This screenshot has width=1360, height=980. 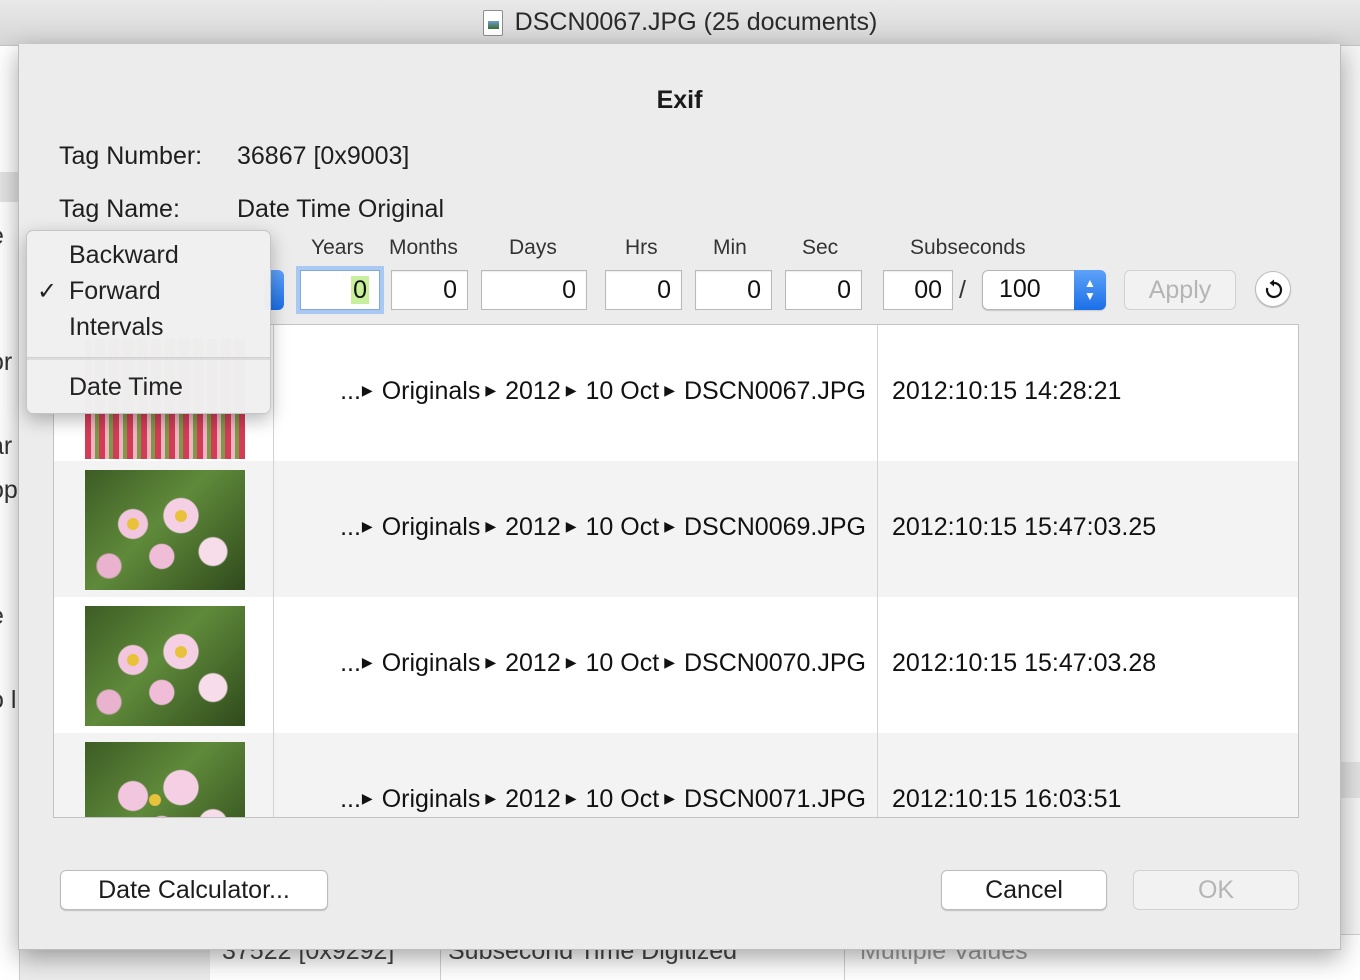 What do you see at coordinates (534, 290) in the screenshot?
I see `days-field: 0` at bounding box center [534, 290].